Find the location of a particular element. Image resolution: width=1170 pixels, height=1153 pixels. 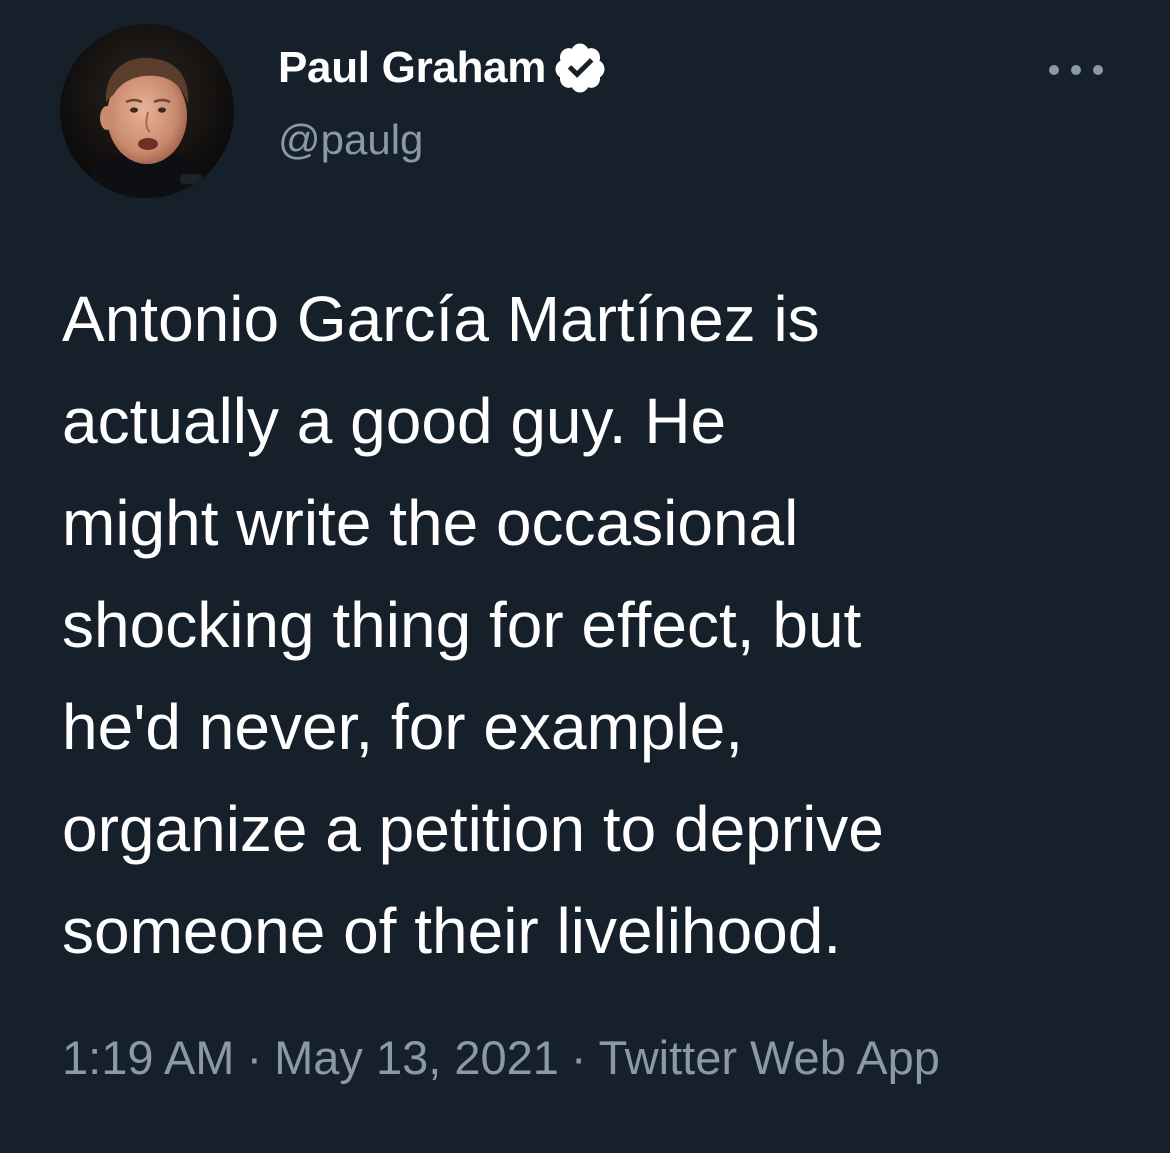

profile-photo is located at coordinates (147, 111).